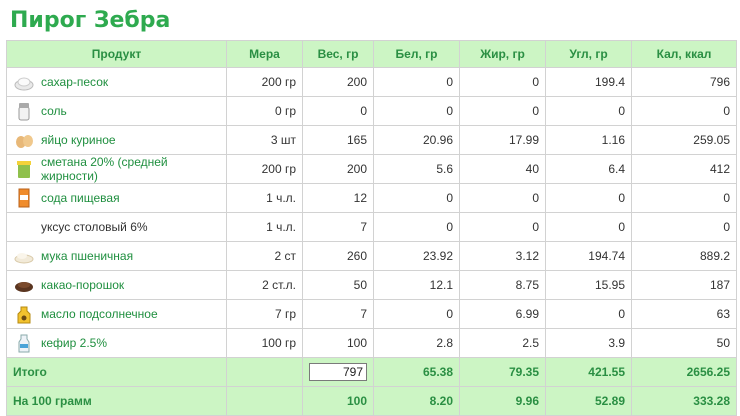  I want to click on measure-cell: 100 гр, so click(264, 343).